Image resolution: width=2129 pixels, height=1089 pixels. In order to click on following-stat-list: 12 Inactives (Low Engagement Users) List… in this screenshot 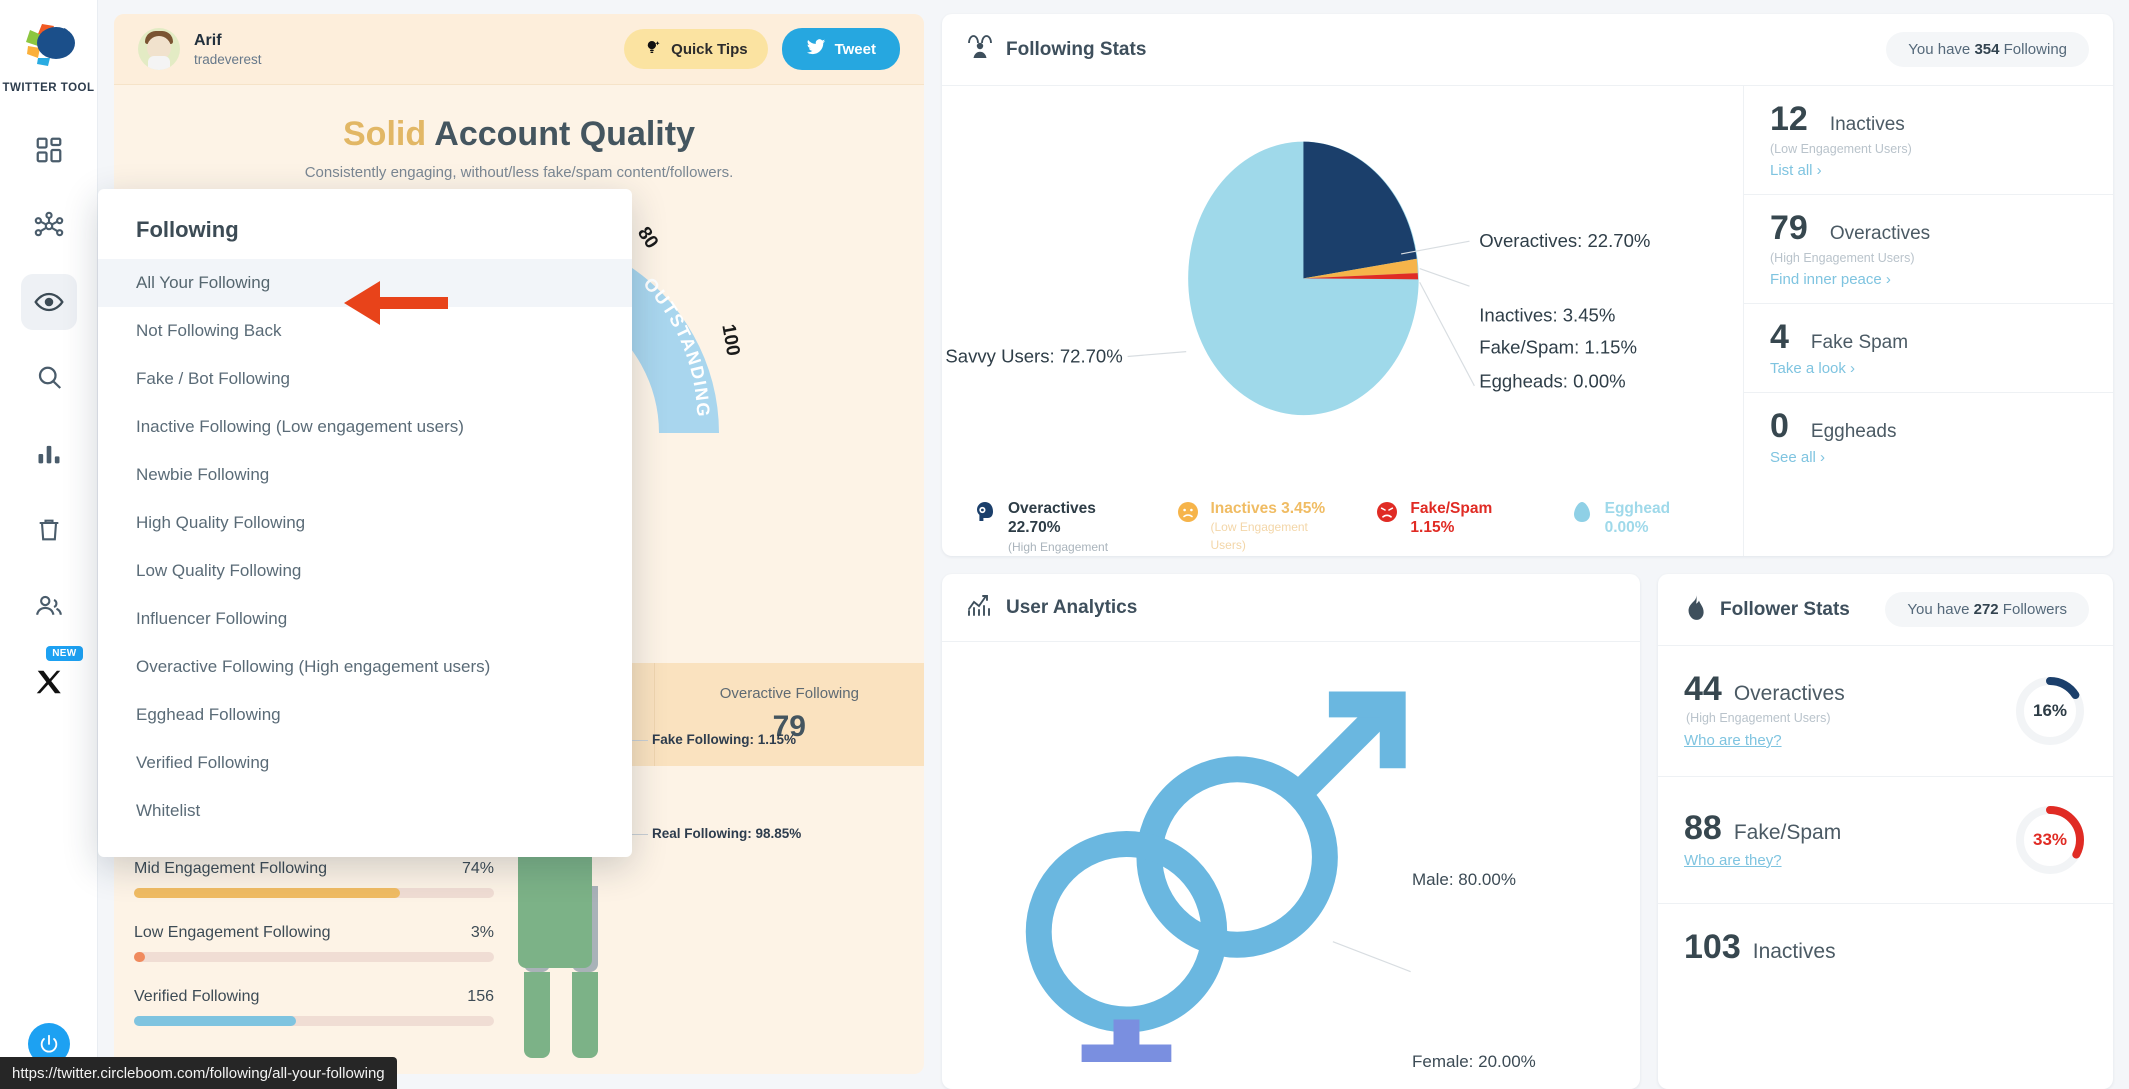, I will do `click(1928, 321)`.